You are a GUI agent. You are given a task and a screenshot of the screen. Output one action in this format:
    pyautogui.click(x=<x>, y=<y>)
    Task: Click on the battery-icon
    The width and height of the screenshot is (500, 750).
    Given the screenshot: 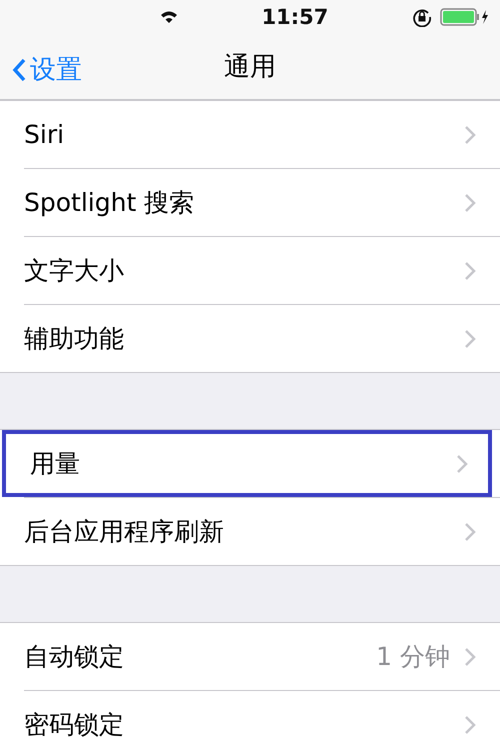 What is the action you would take?
    pyautogui.click(x=465, y=17)
    